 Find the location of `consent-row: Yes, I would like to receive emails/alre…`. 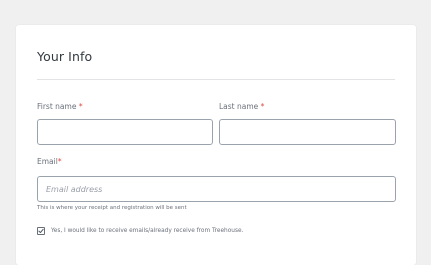

consent-row: Yes, I would like to receive emails/alre… is located at coordinates (140, 231).